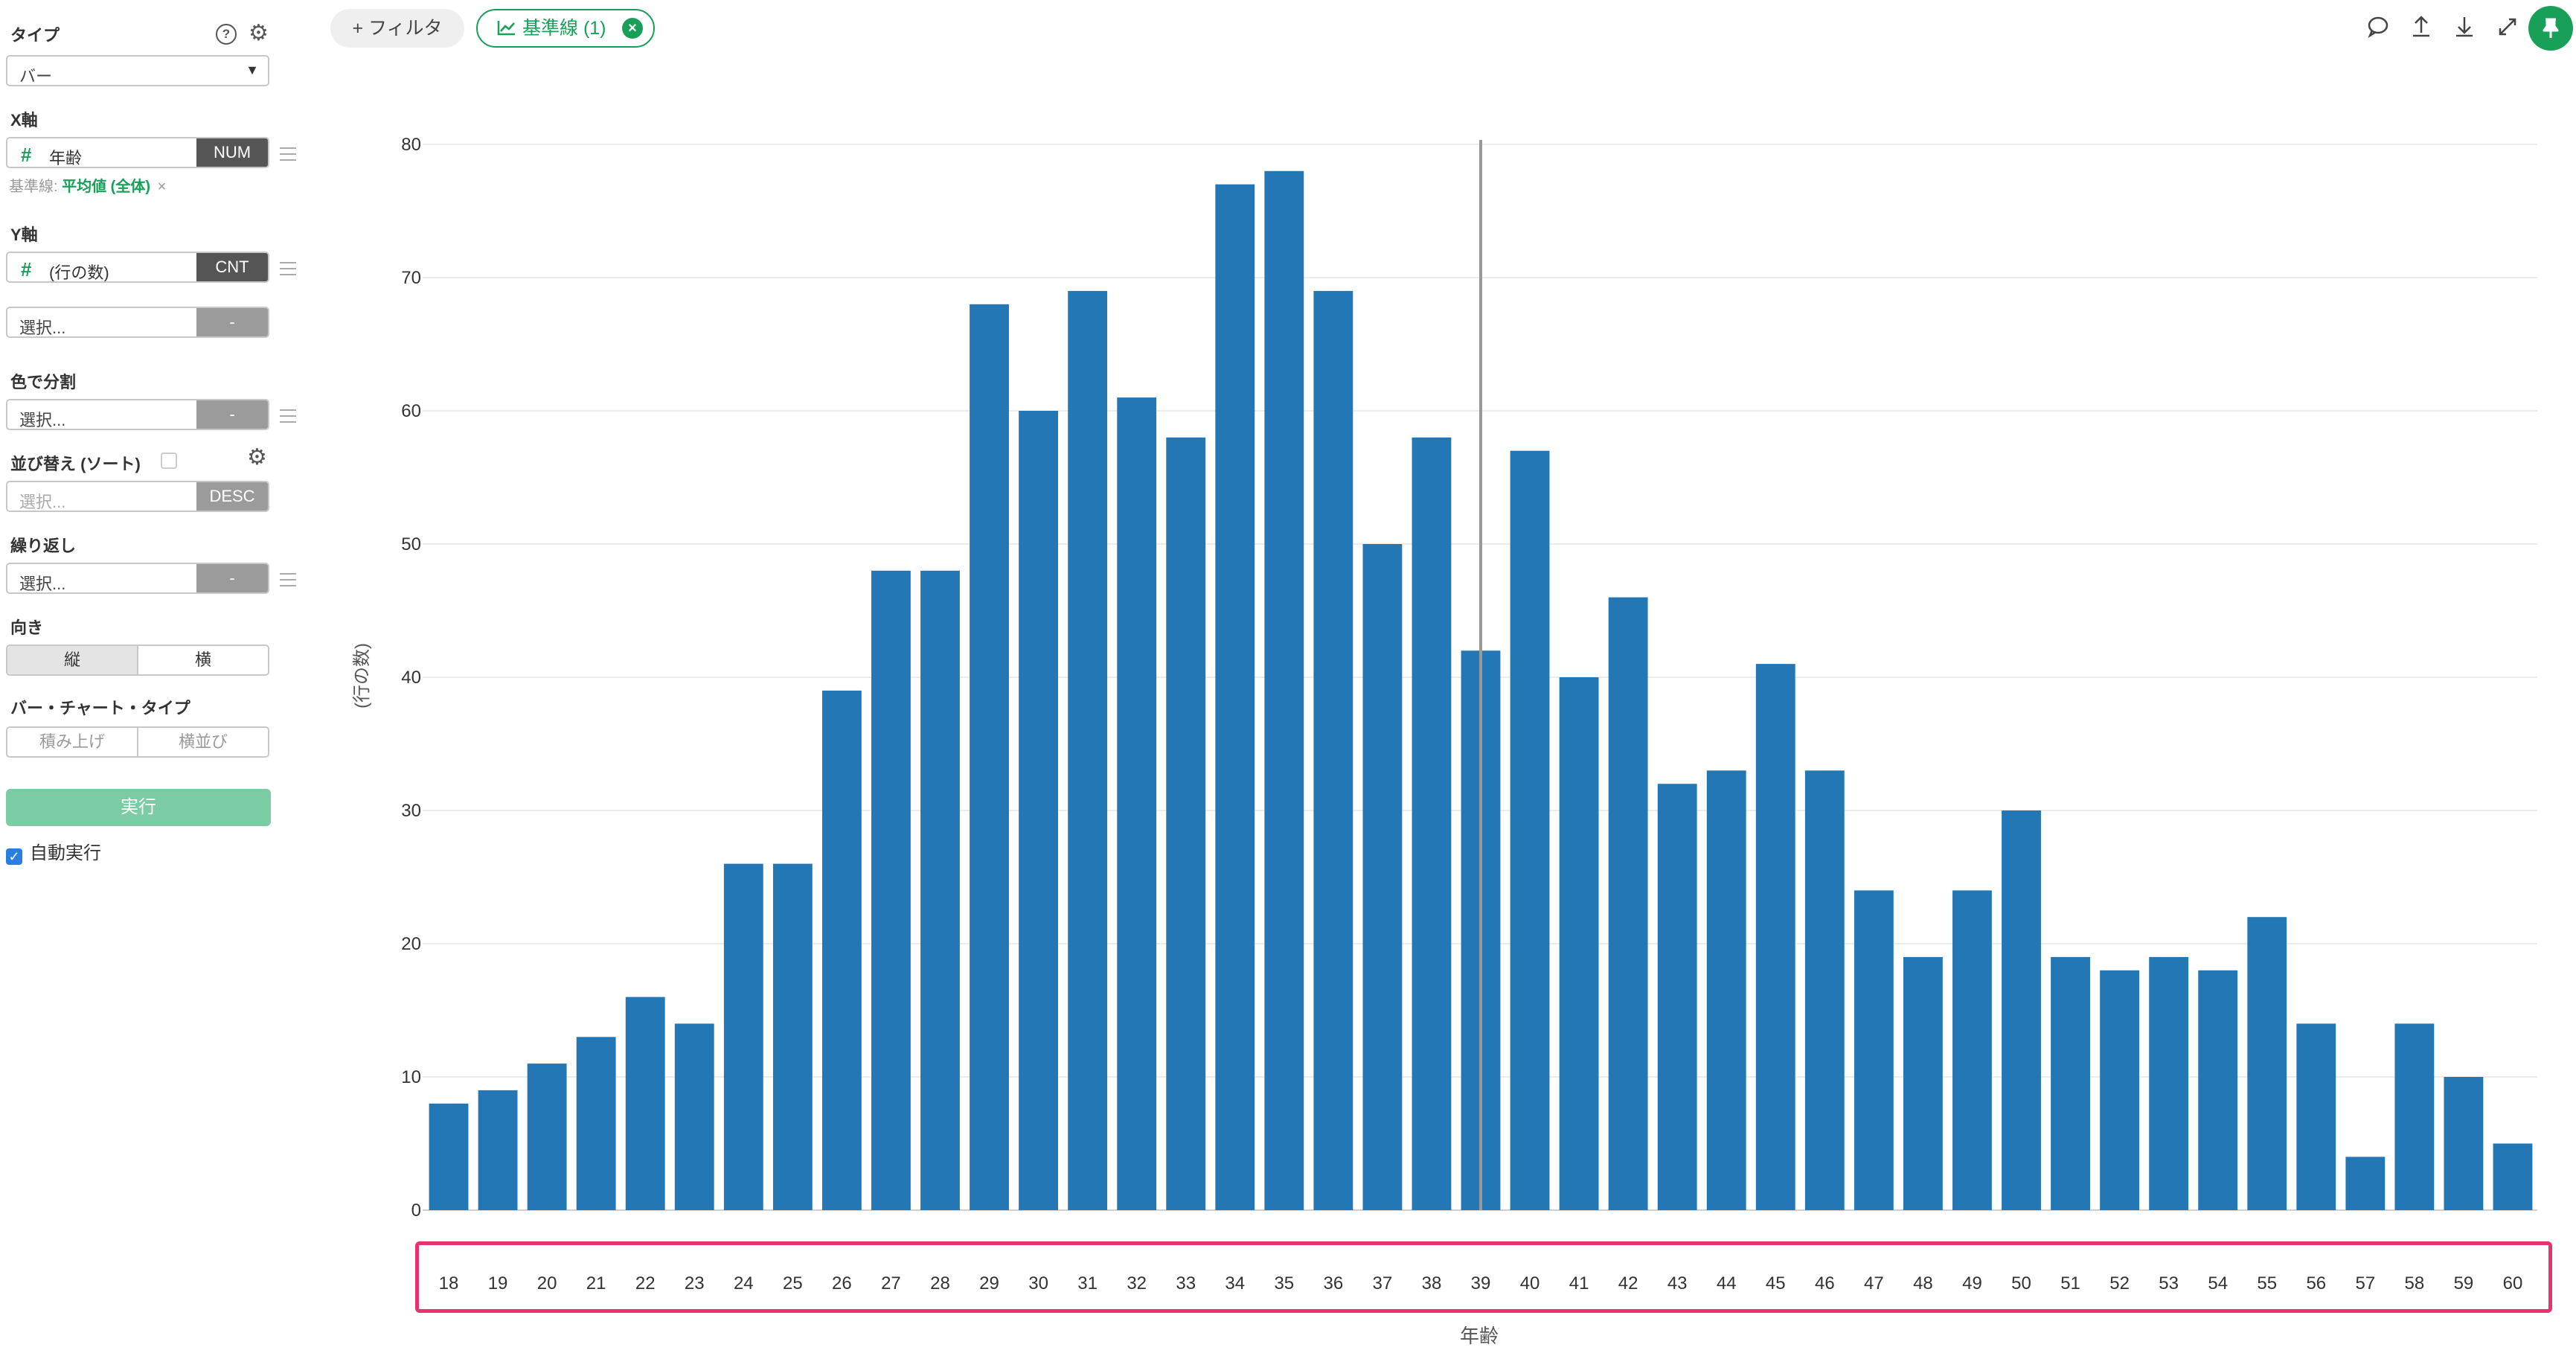 This screenshot has width=2576, height=1356. Describe the element at coordinates (362, 676) in the screenshot. I see `y-axis-label: (行の数)` at that location.